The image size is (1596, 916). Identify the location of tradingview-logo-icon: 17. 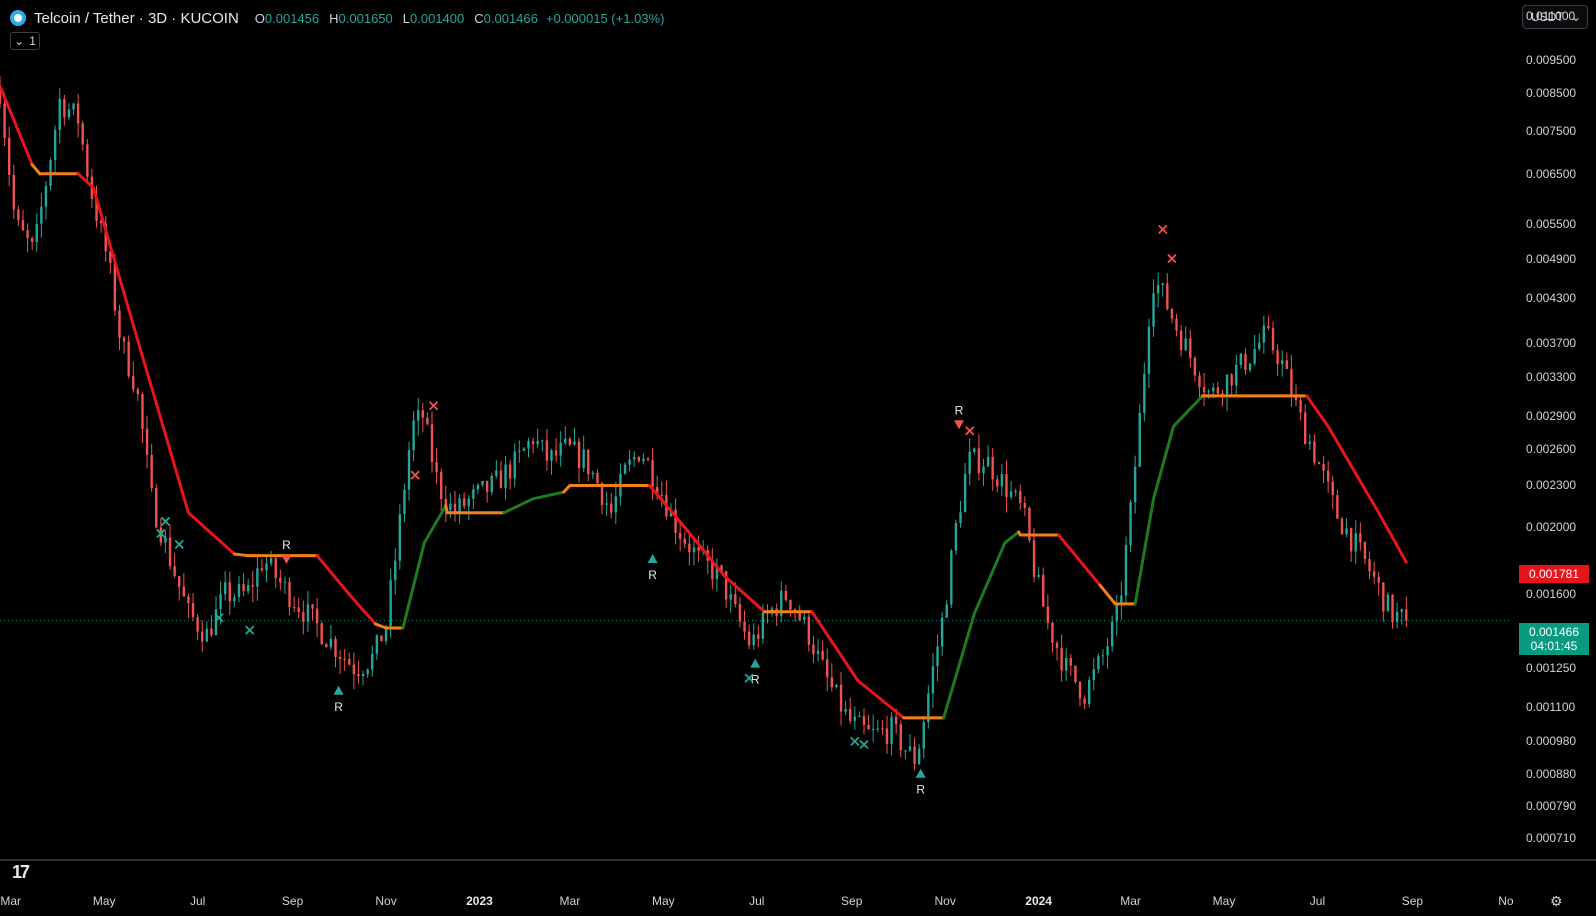
(21, 872).